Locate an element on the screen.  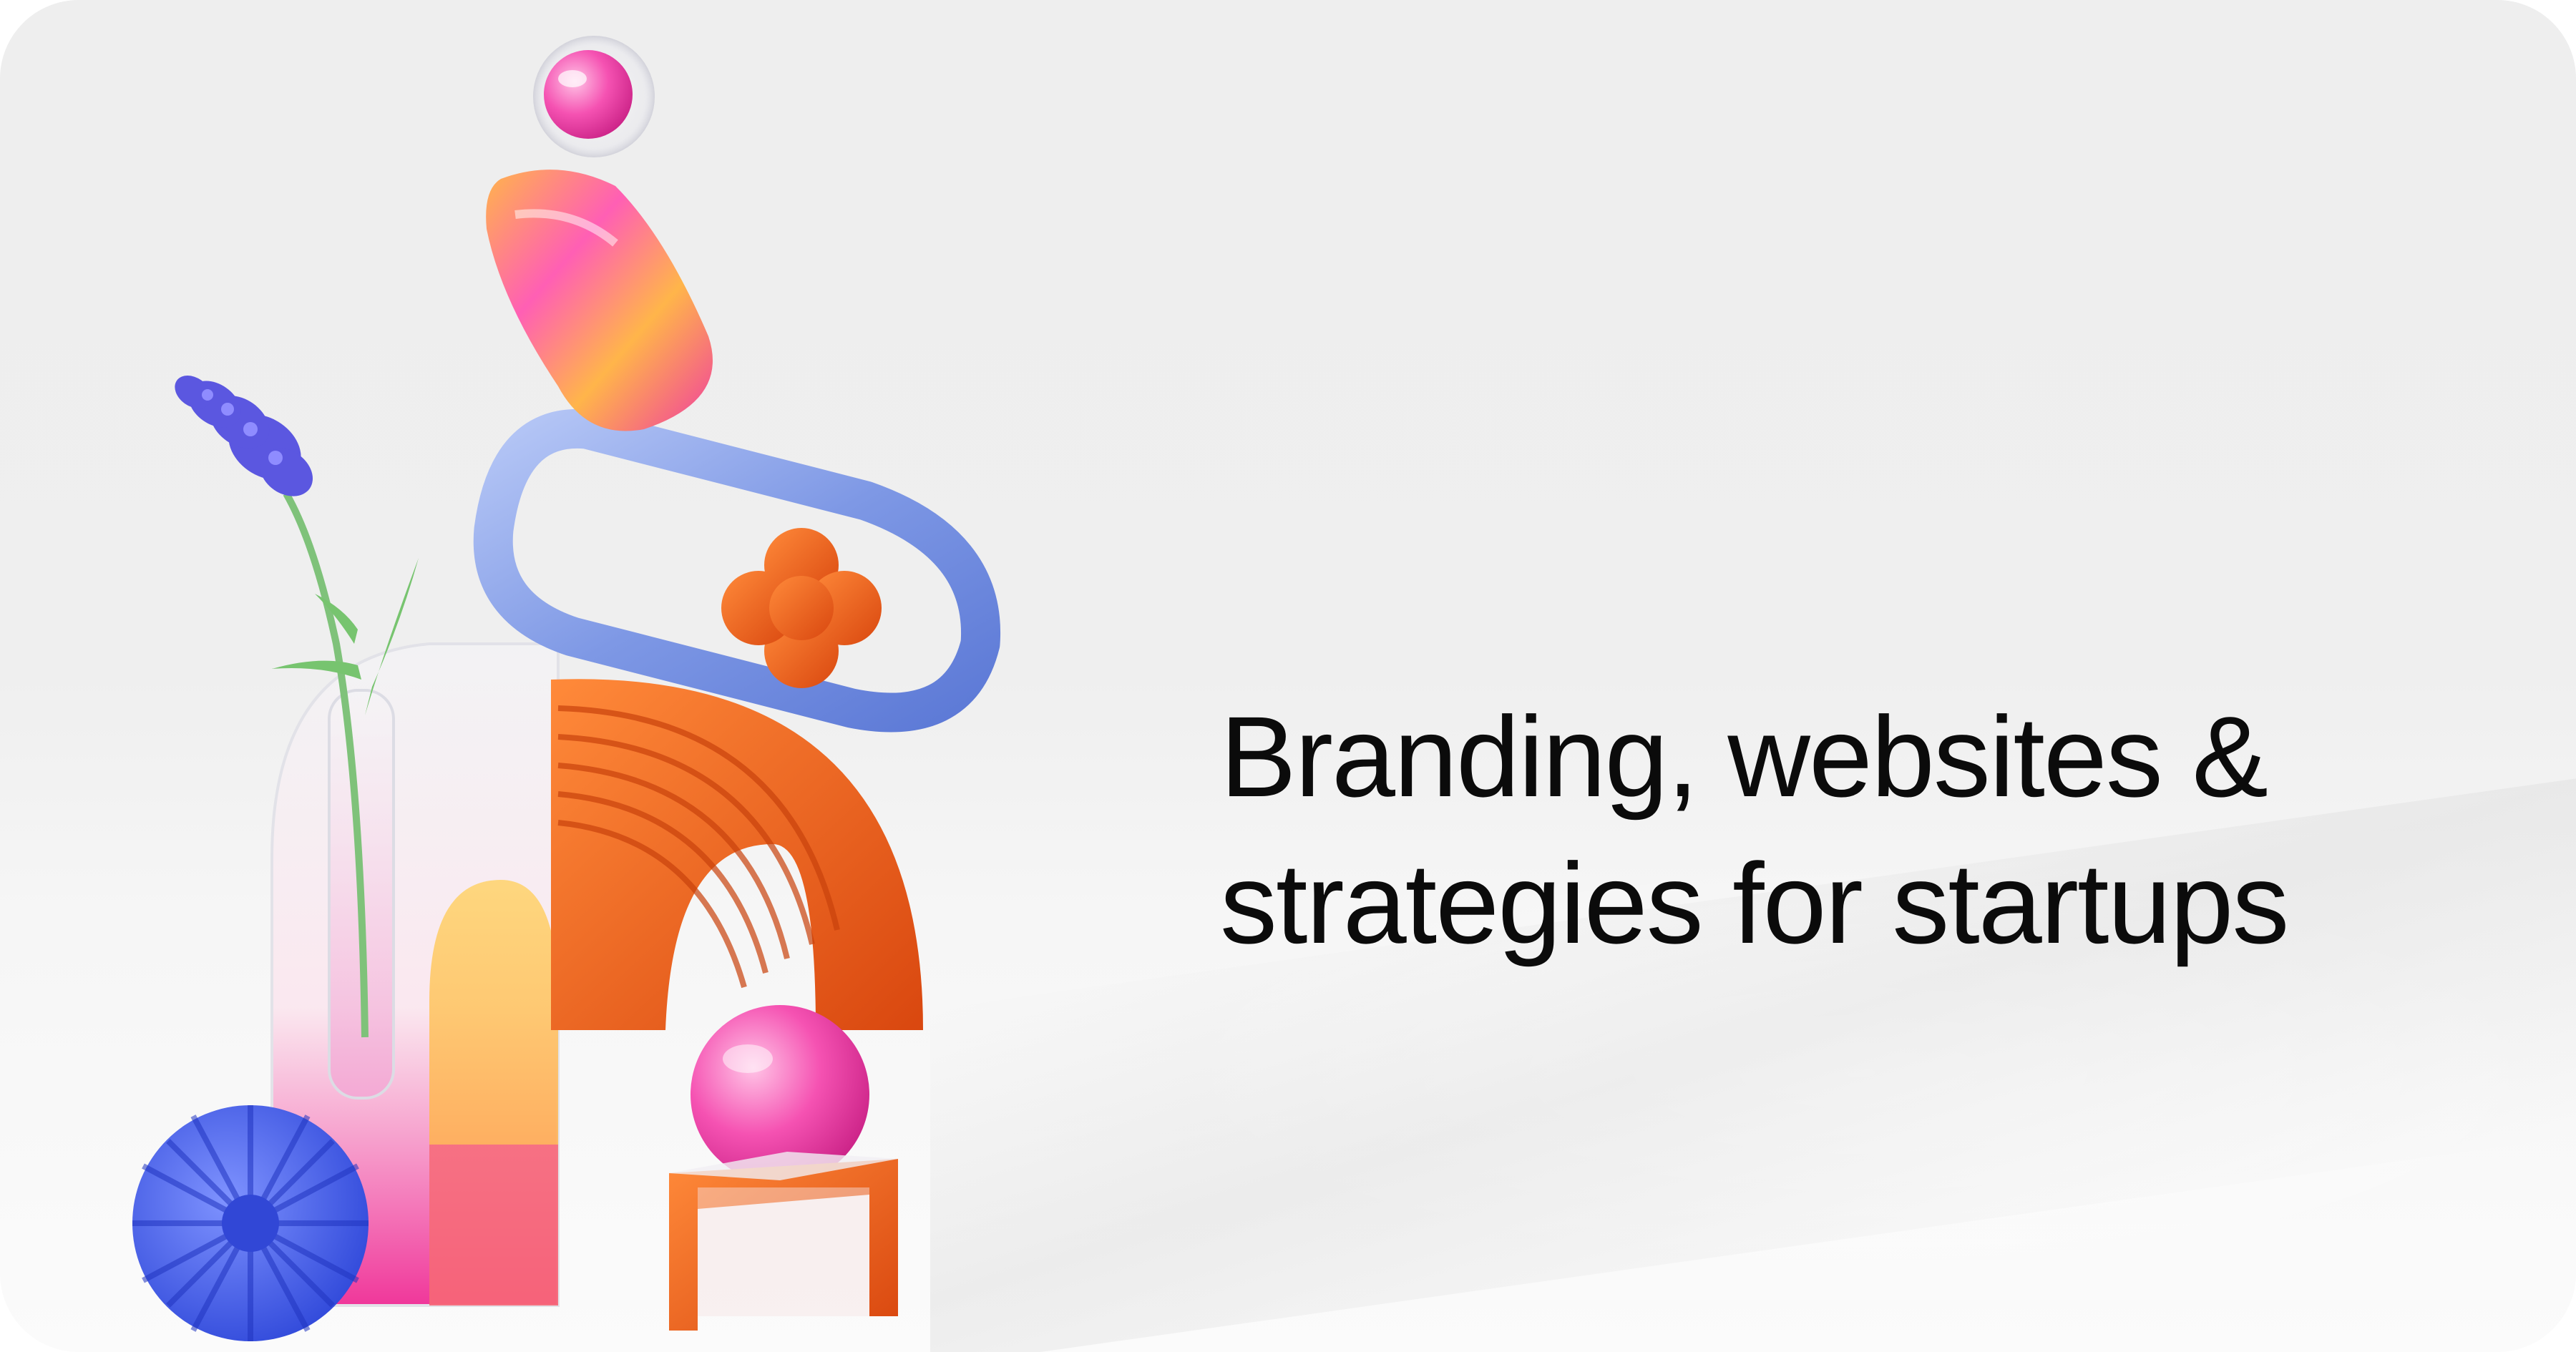
glass-sphere is located at coordinates (594, 97).